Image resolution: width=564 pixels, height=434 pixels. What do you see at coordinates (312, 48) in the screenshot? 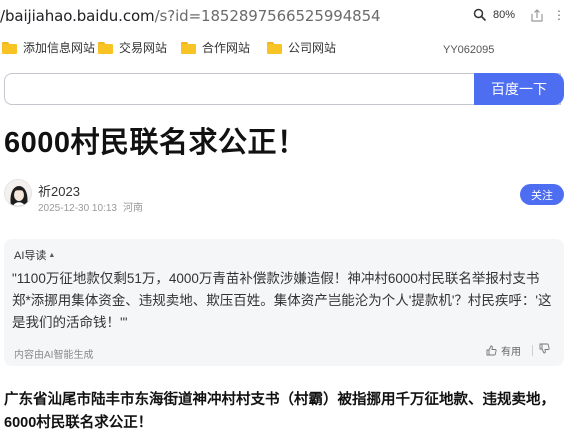
I see `bookmark-label: 公司网站` at bounding box center [312, 48].